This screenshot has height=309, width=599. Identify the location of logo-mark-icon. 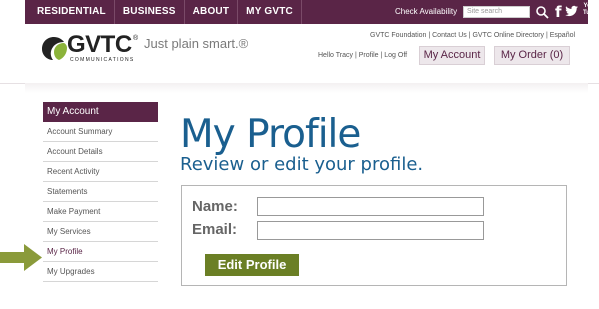
(54, 48).